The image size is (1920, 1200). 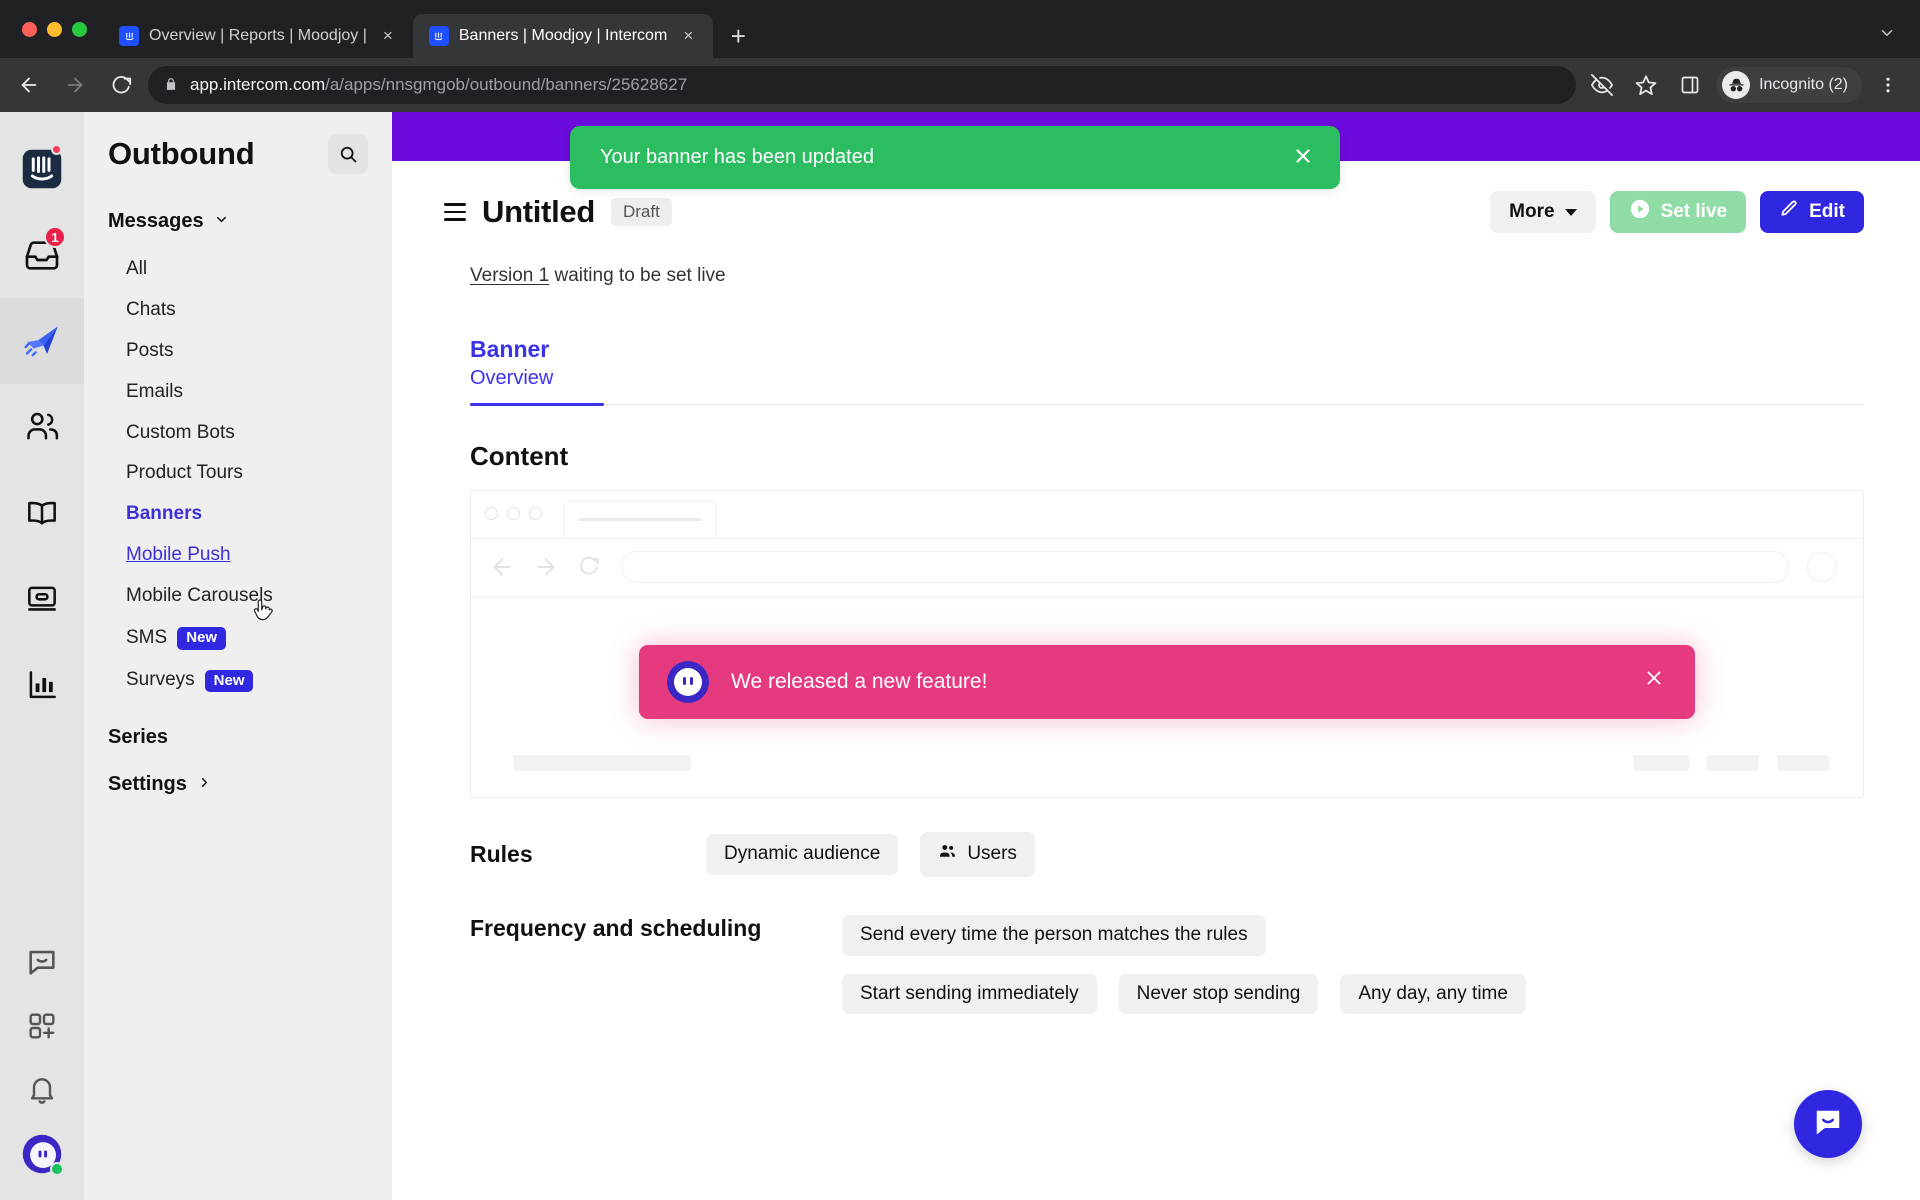 I want to click on side-panel-icon, so click(x=1690, y=85).